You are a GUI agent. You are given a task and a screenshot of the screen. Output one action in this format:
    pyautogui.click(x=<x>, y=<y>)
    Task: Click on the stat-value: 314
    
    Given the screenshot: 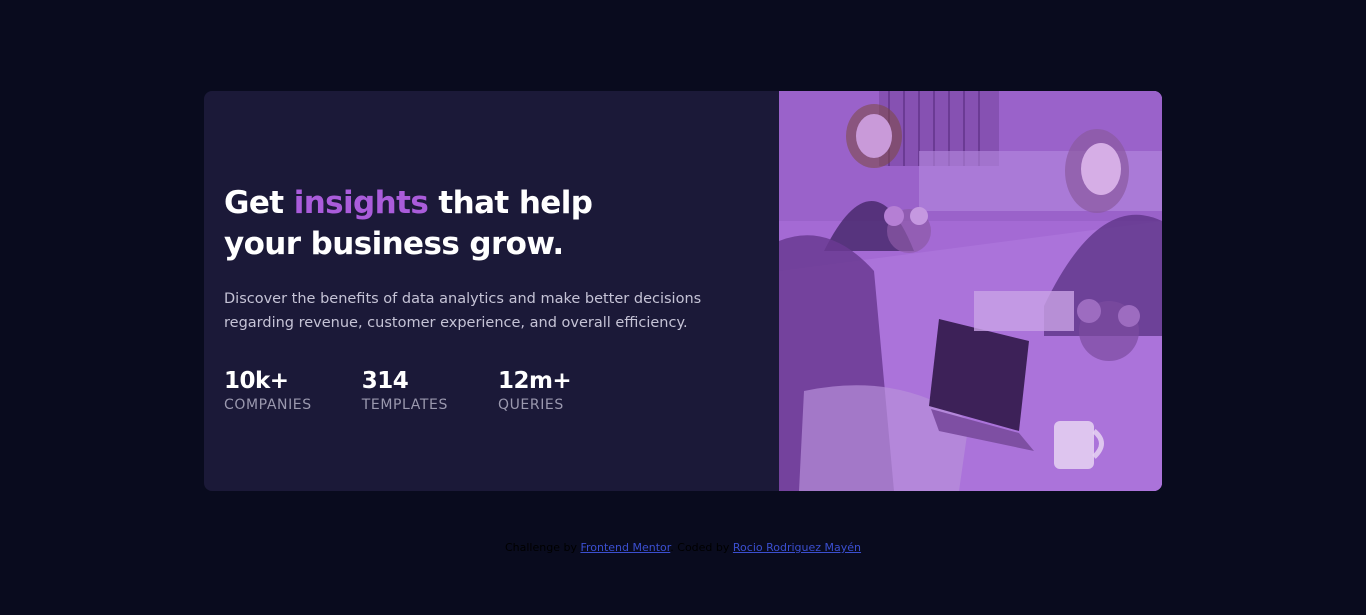 What is the action you would take?
    pyautogui.click(x=385, y=381)
    